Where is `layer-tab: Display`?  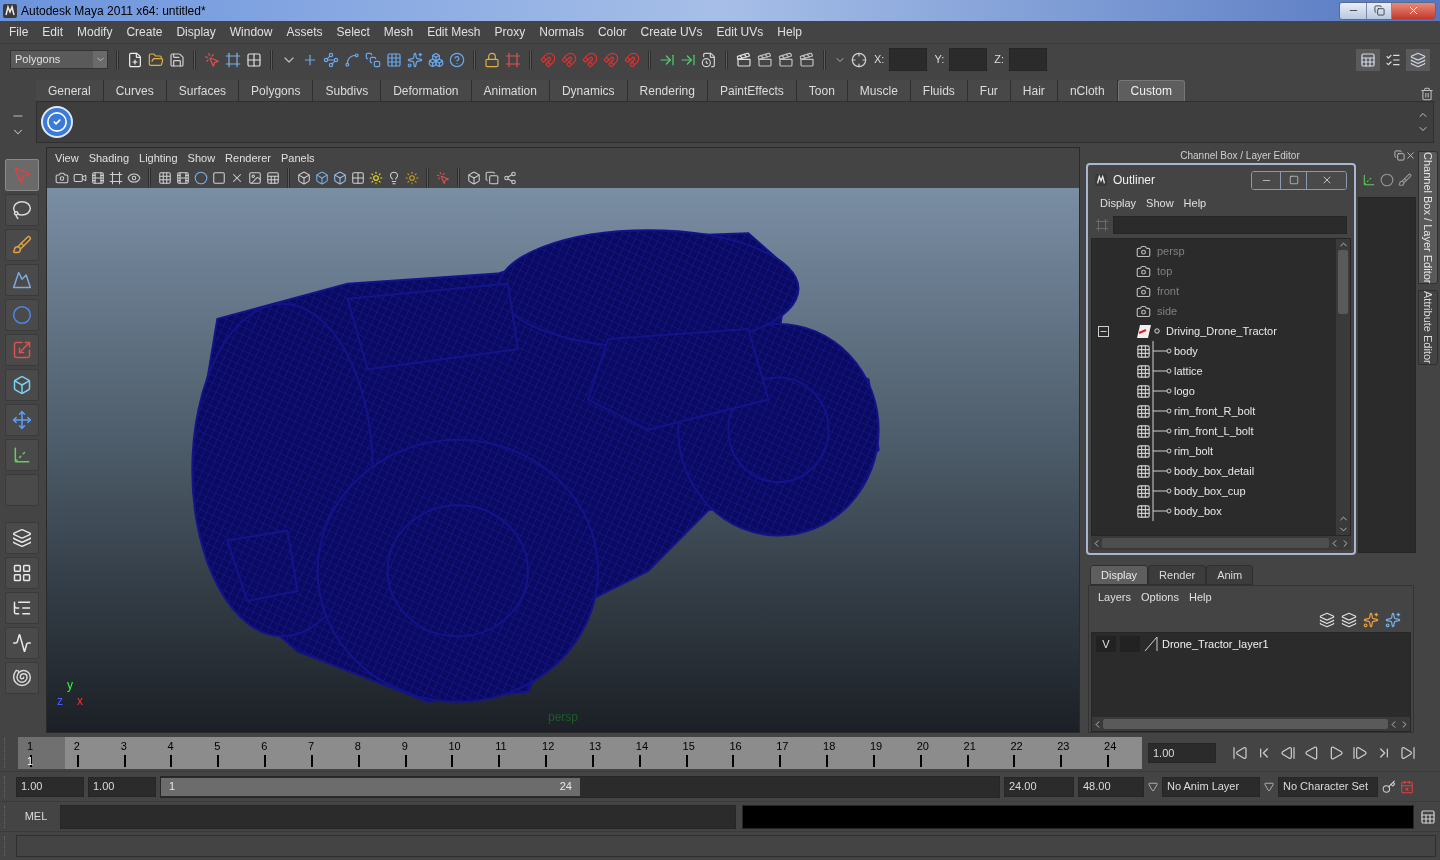
layer-tab: Display is located at coordinates (1119, 575).